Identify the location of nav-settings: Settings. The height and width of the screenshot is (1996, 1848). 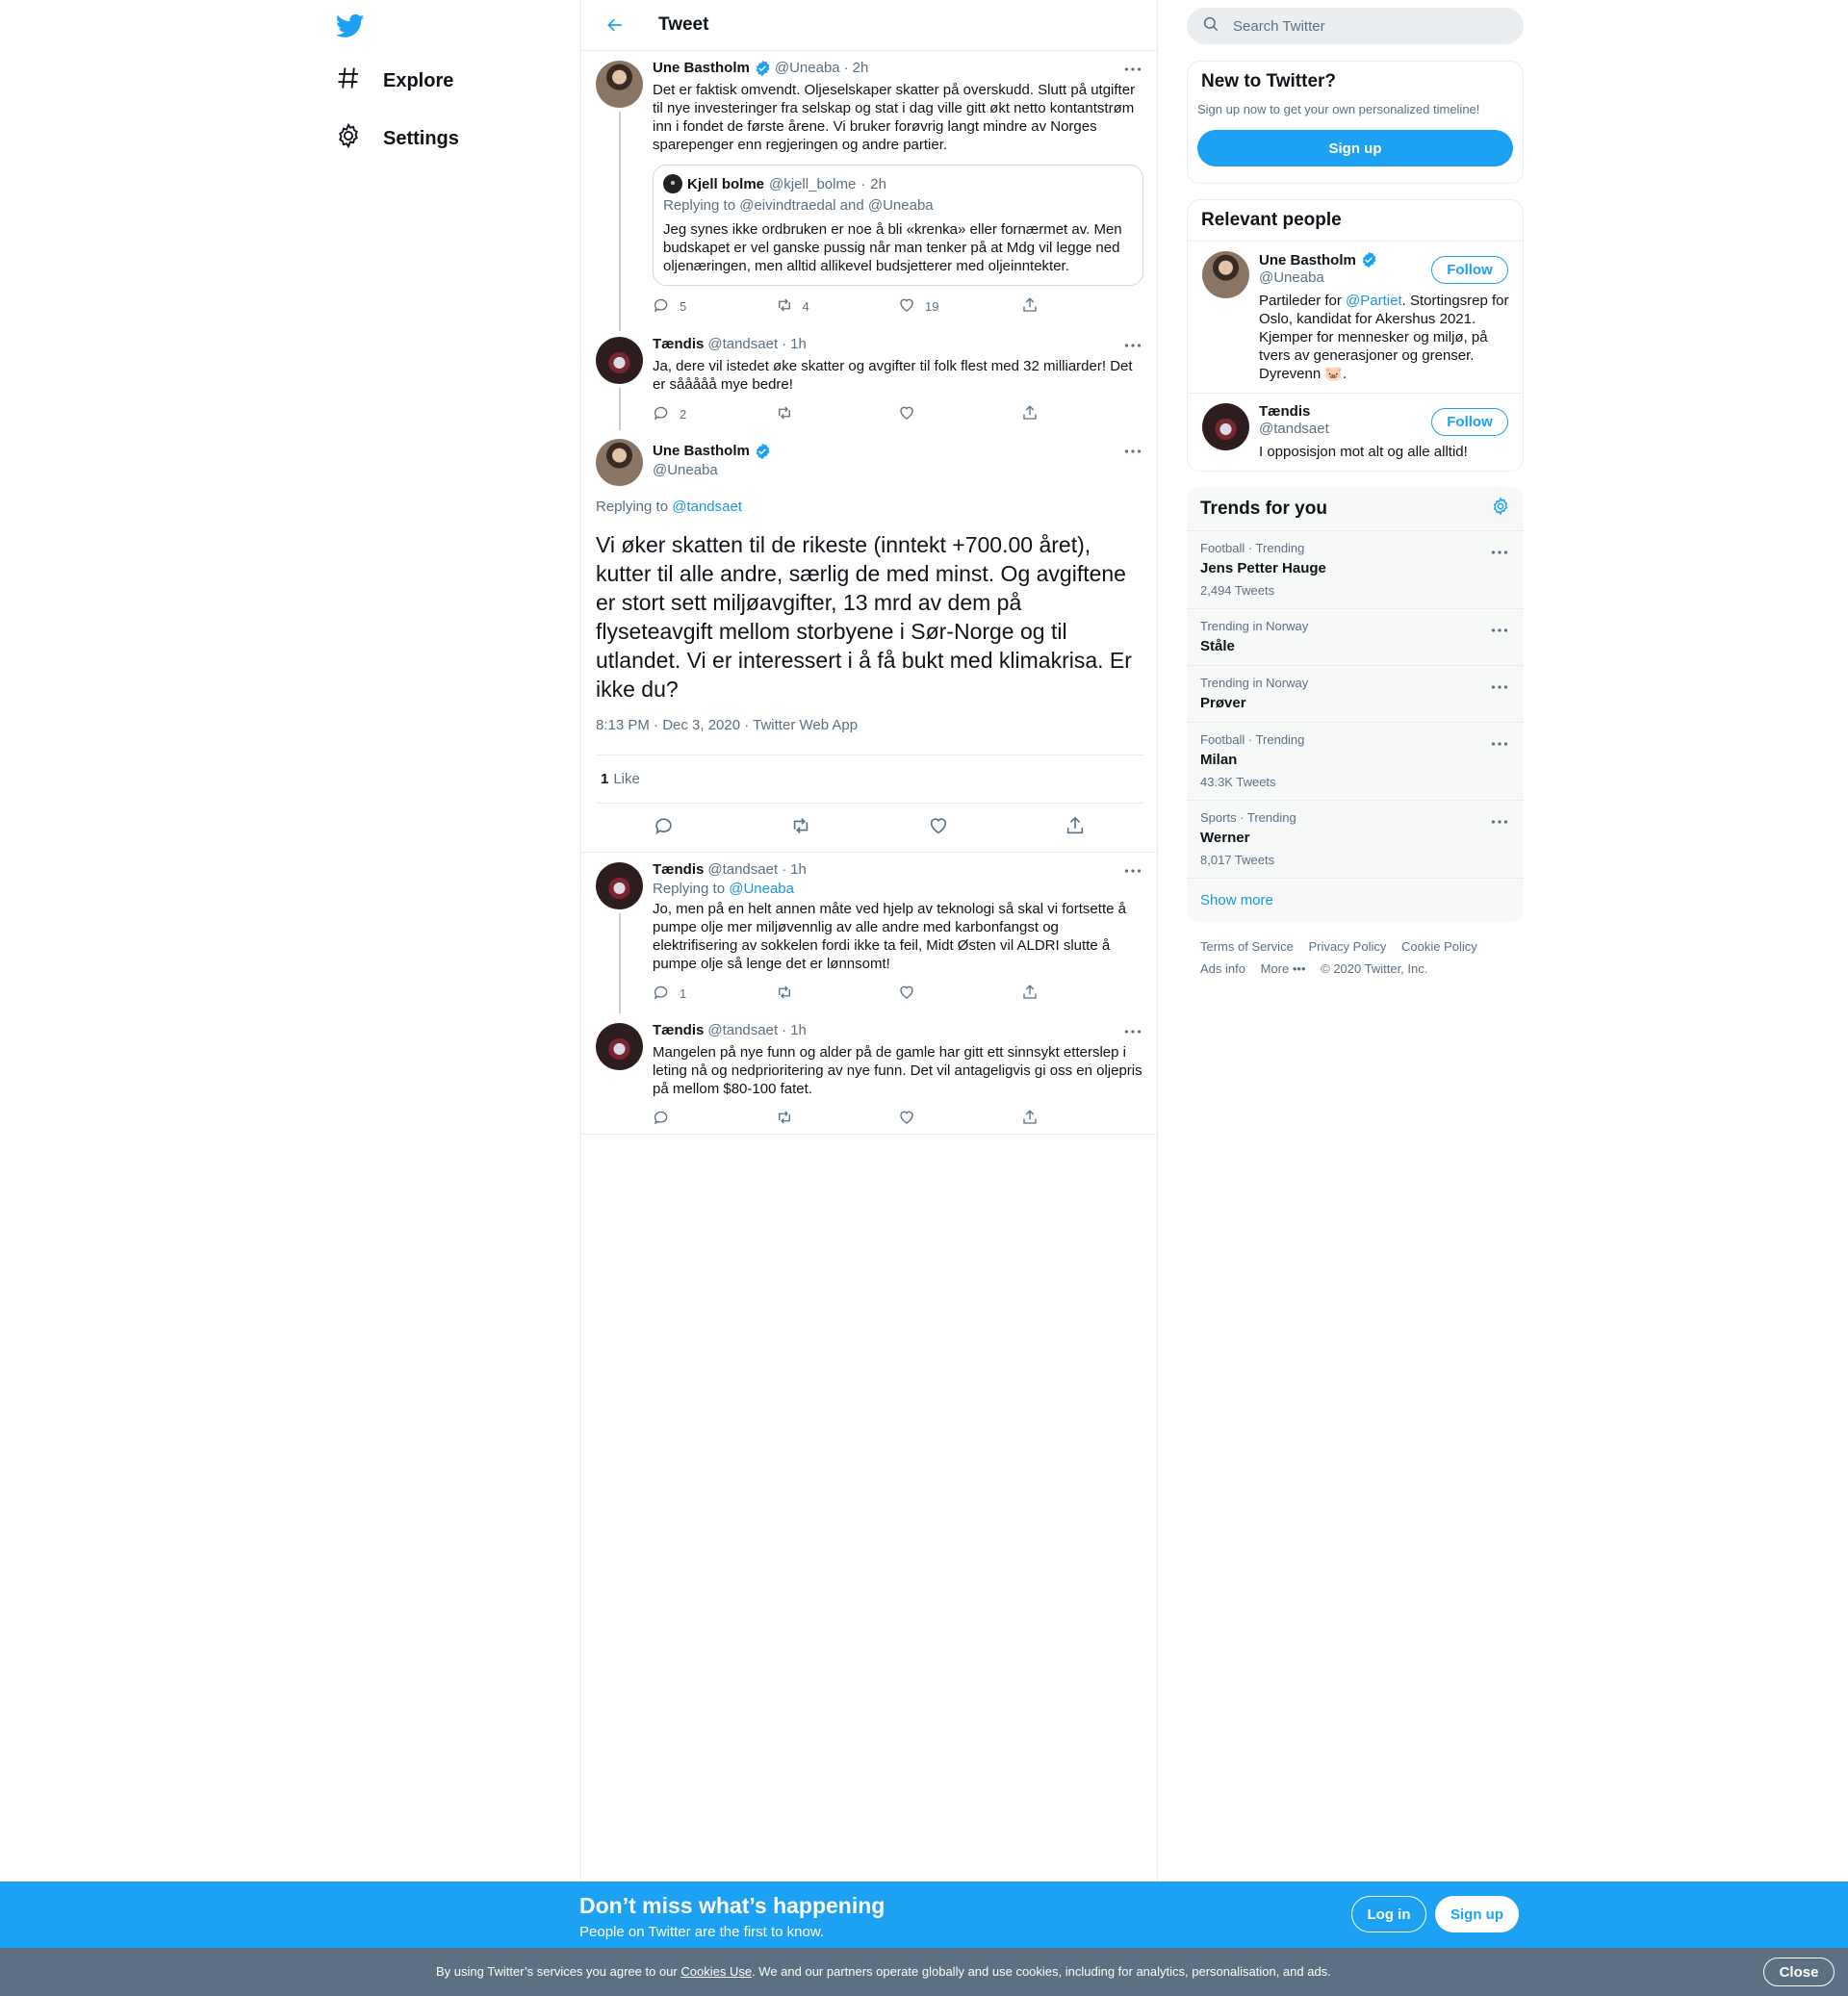
(397, 139).